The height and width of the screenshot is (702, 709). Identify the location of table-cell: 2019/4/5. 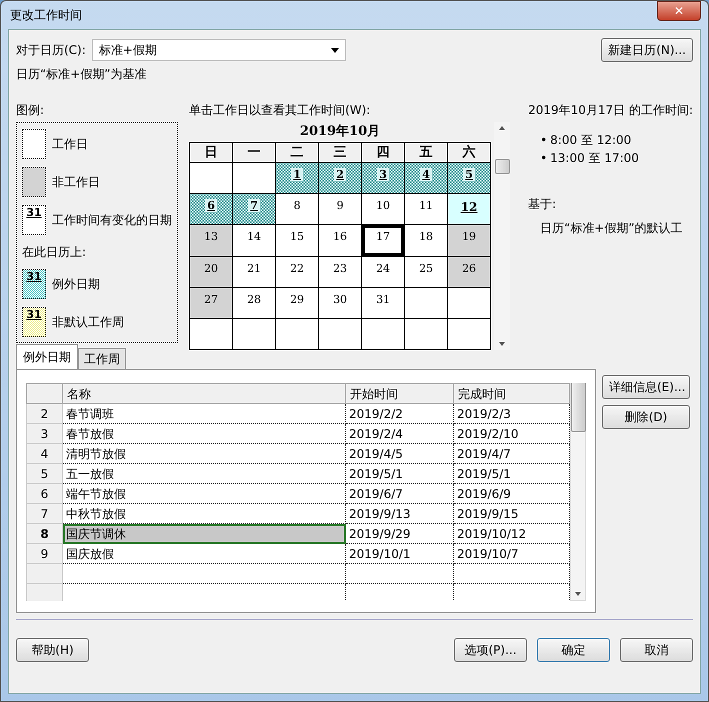
(400, 454).